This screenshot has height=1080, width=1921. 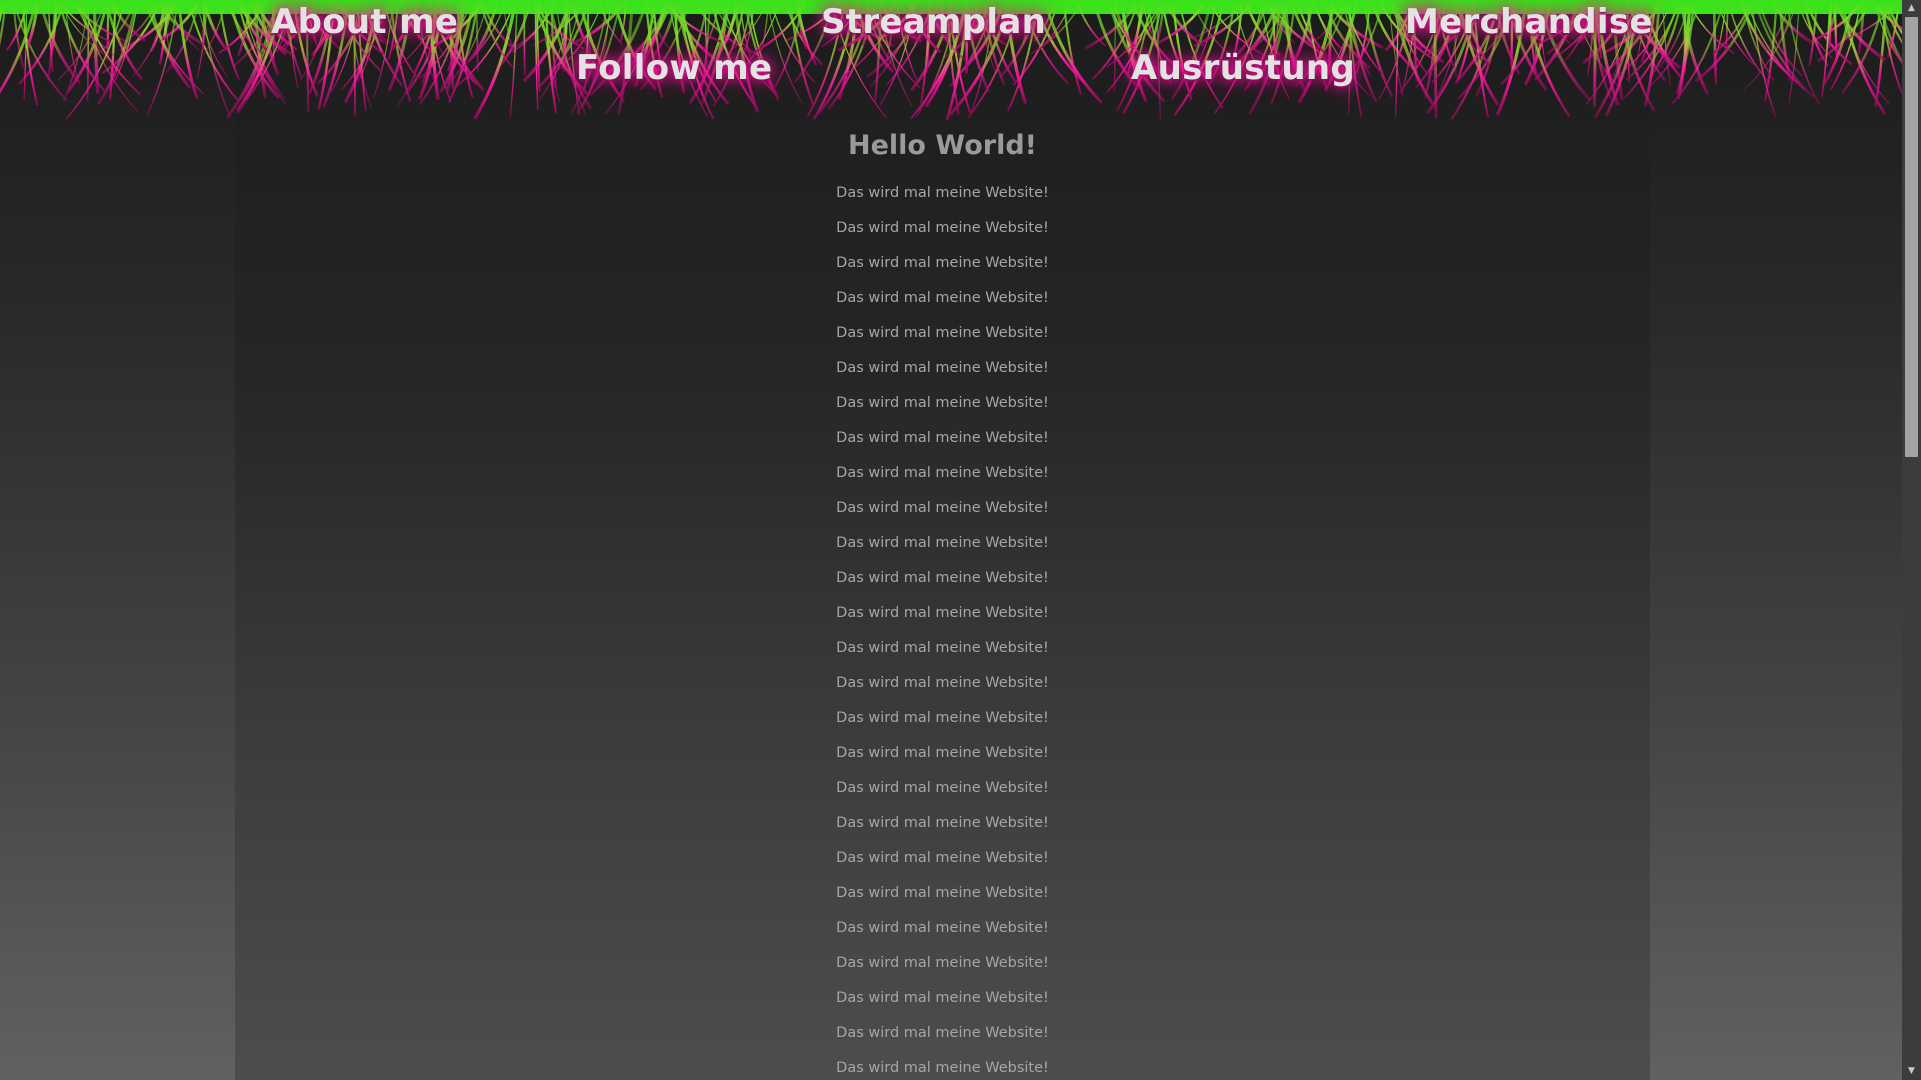 I want to click on nav-link-follow-me: Follow me, so click(x=674, y=68).